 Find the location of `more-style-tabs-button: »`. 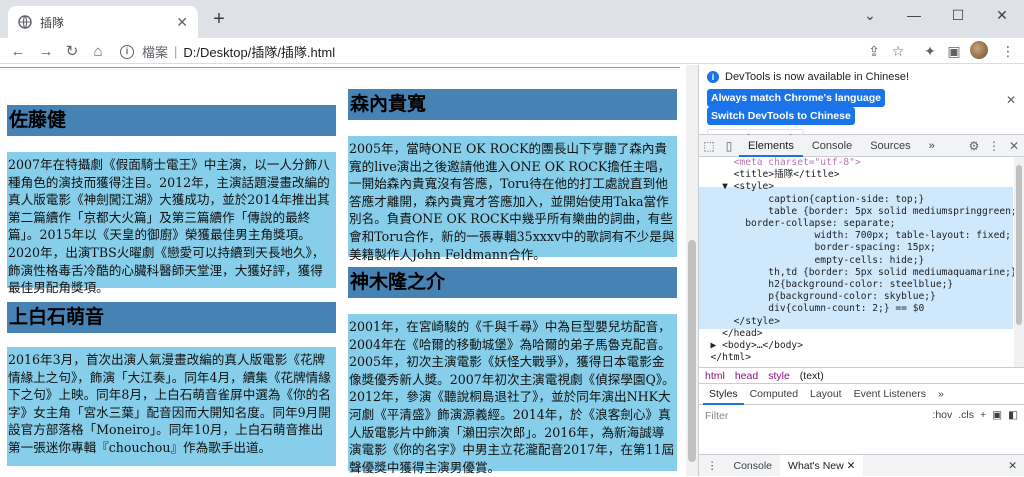

more-style-tabs-button: » is located at coordinates (941, 394).